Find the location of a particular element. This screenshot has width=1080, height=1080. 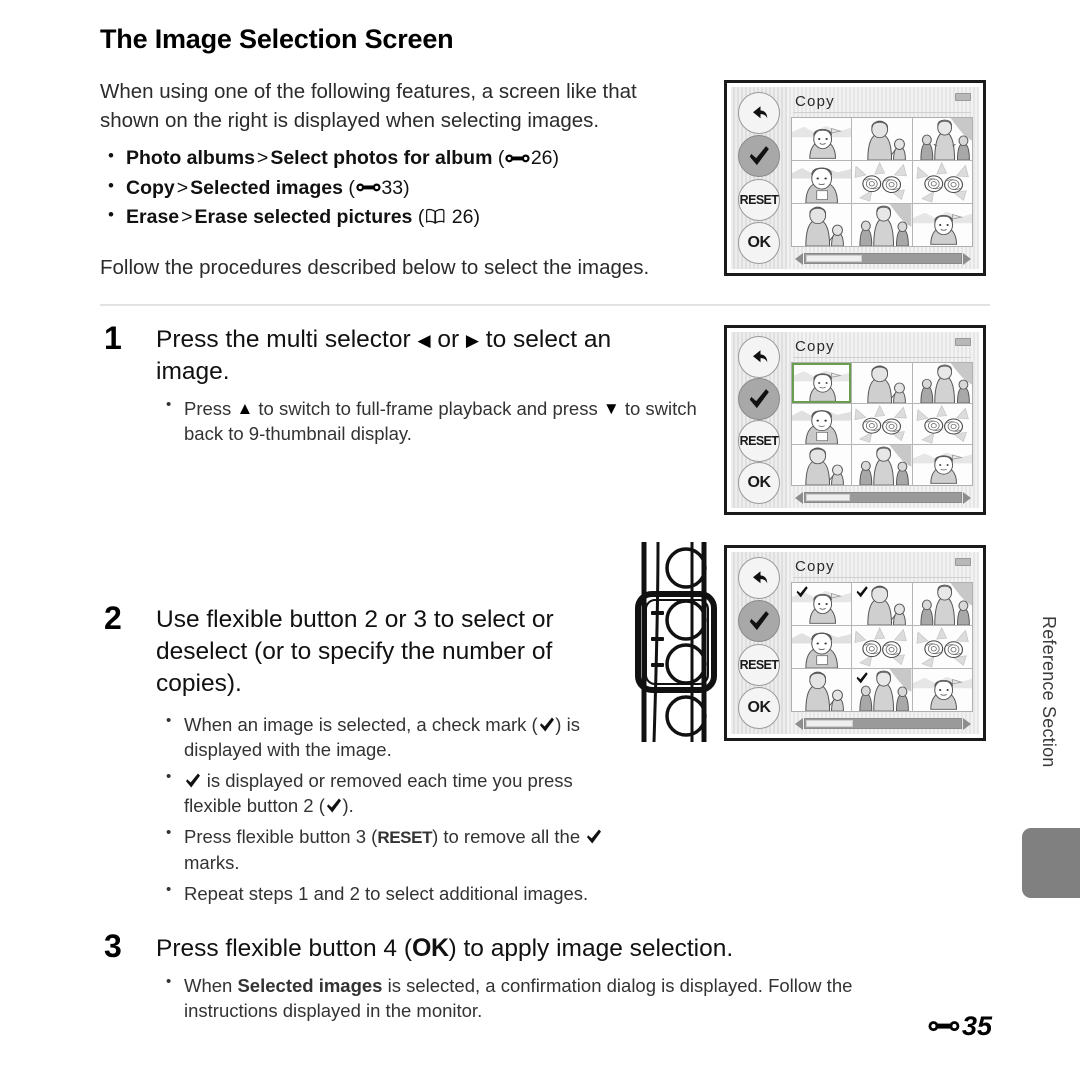

lcd-screen-2: RESET OK Copy is located at coordinates (855, 420).